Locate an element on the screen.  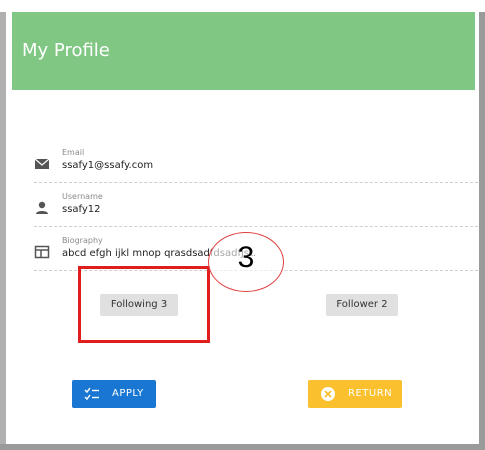
follower-button: Follower 2 is located at coordinates (362, 305).